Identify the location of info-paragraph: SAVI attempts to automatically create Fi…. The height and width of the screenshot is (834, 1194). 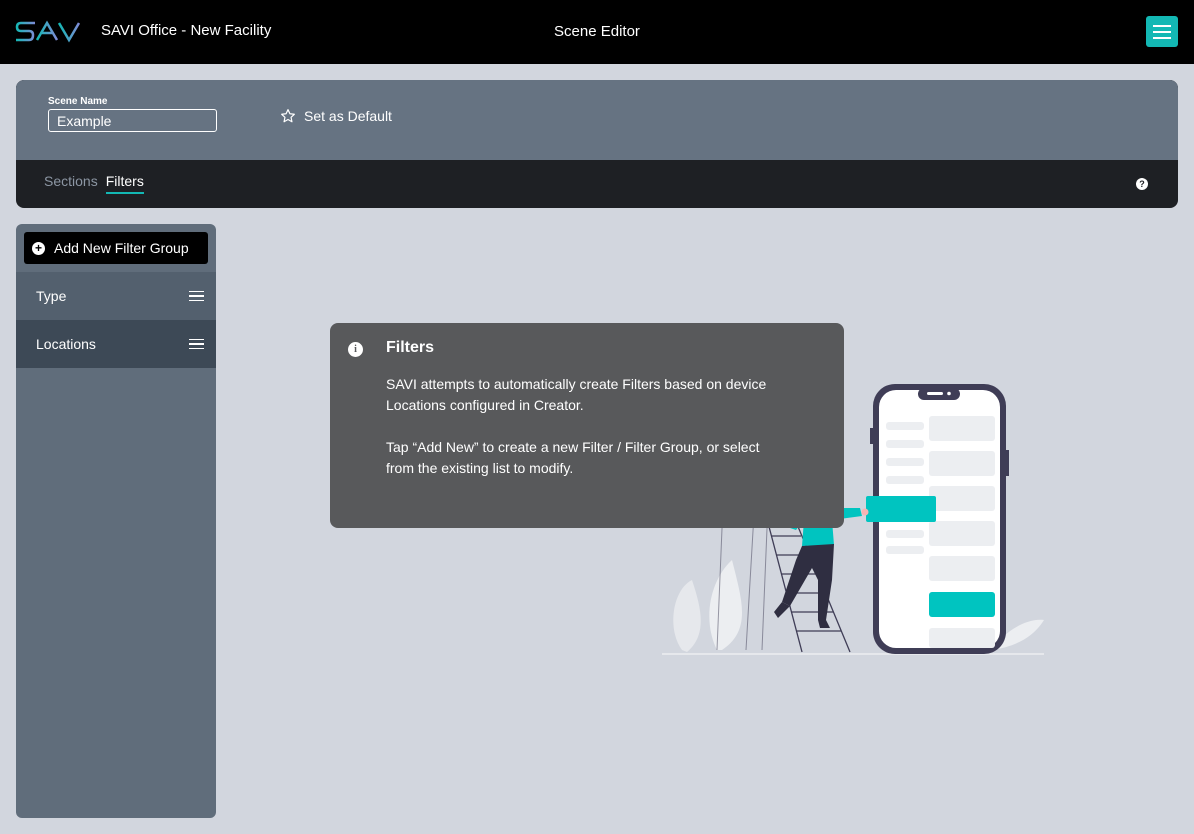
(576, 394).